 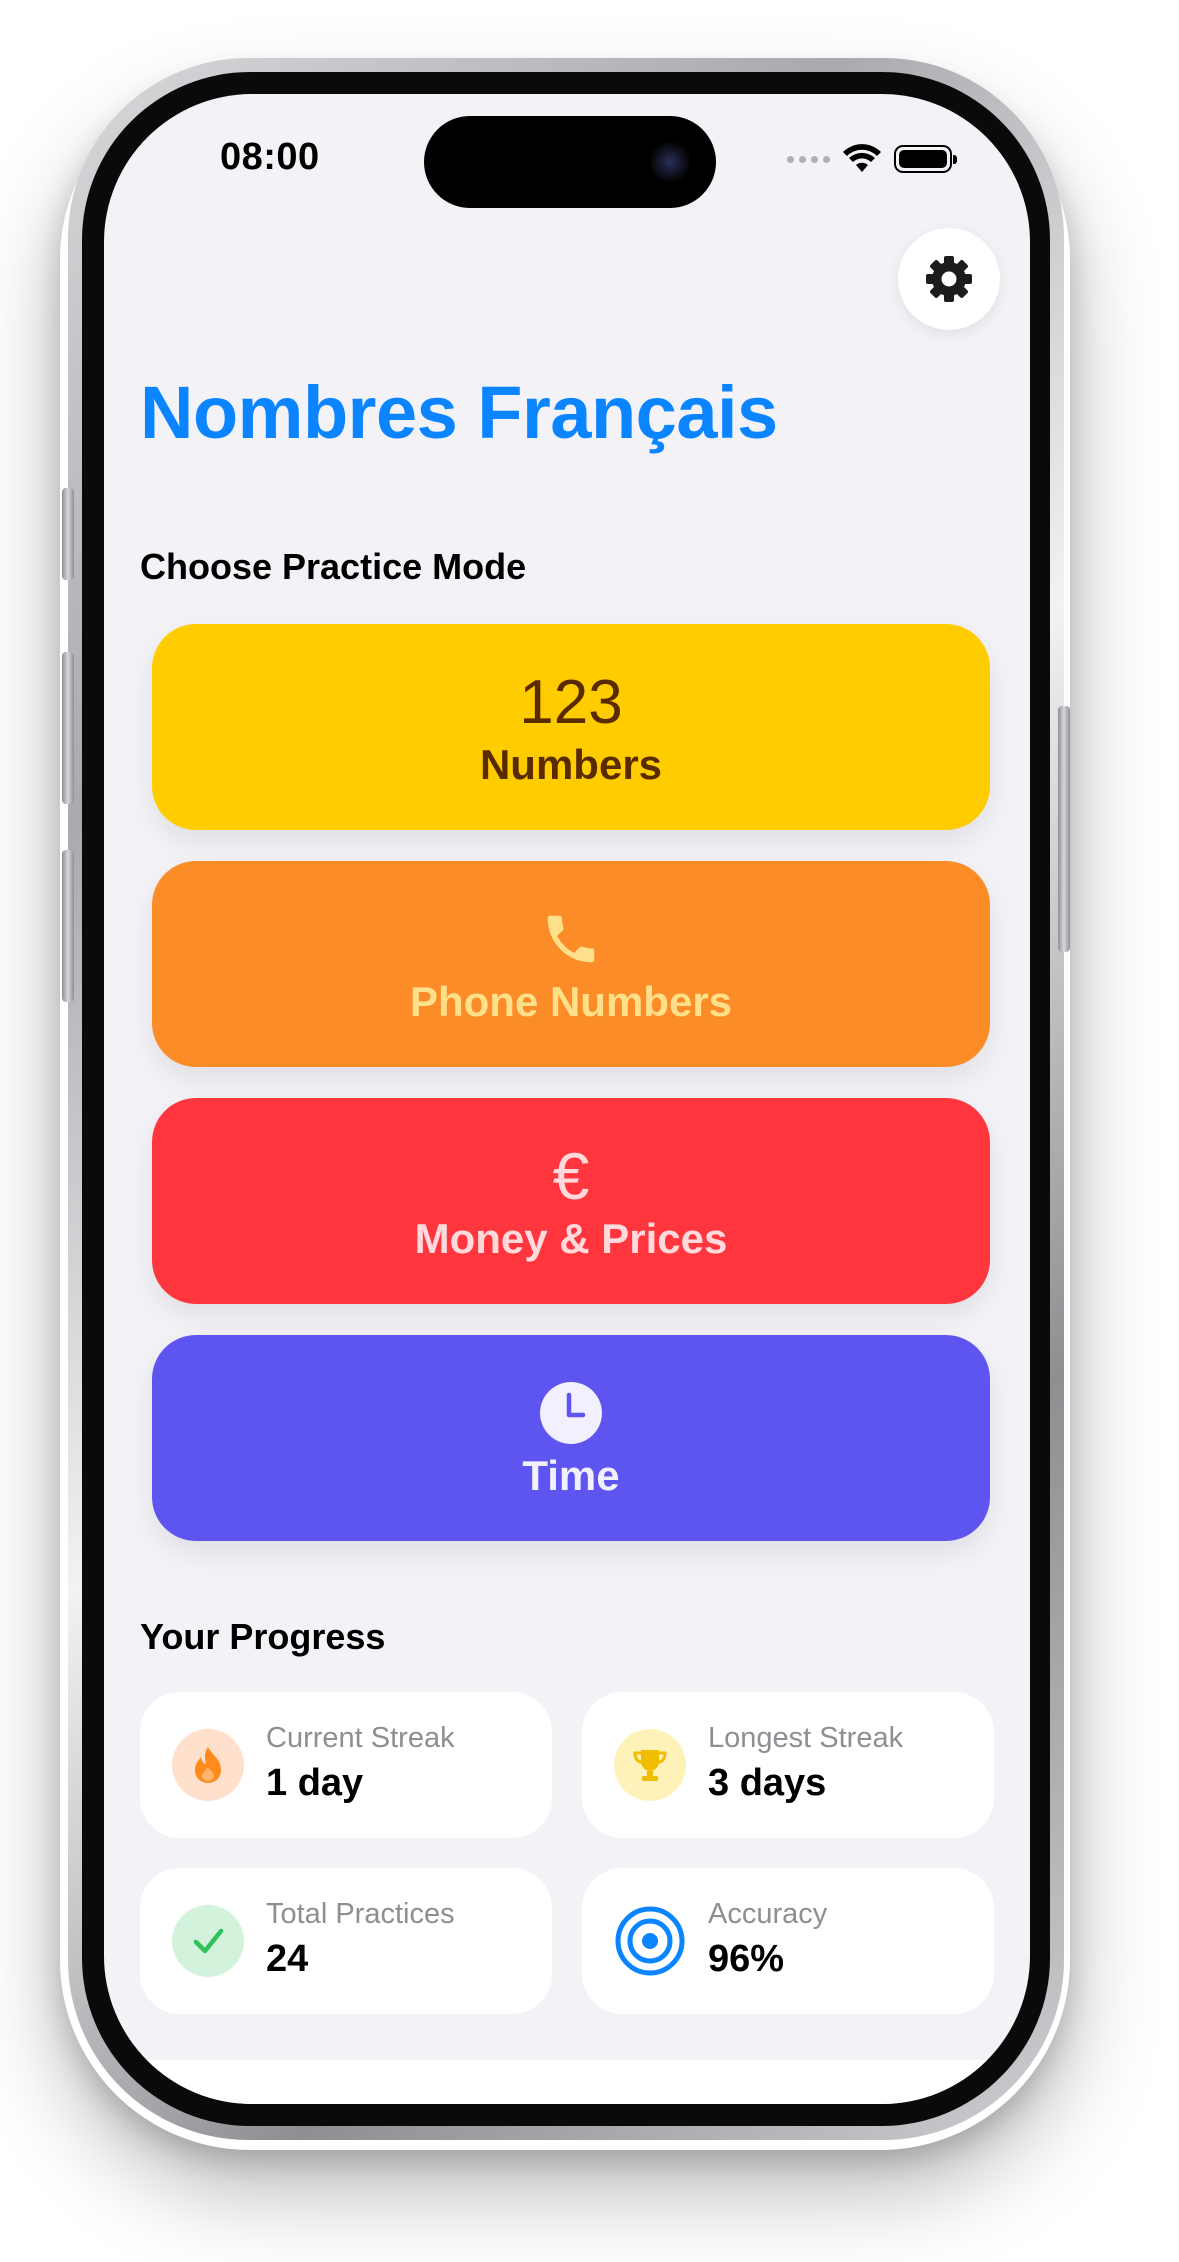 I want to click on gear-icon, so click(x=949, y=279).